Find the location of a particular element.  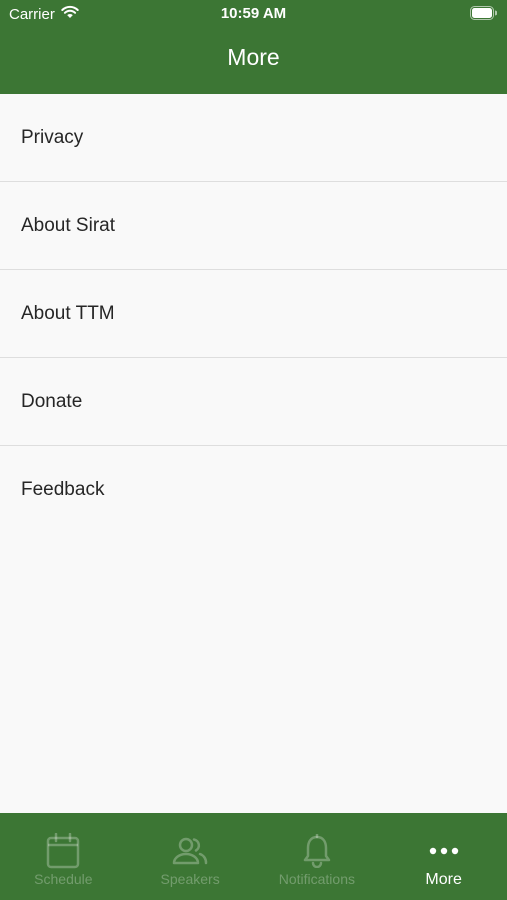

calendar-icon is located at coordinates (63, 851).